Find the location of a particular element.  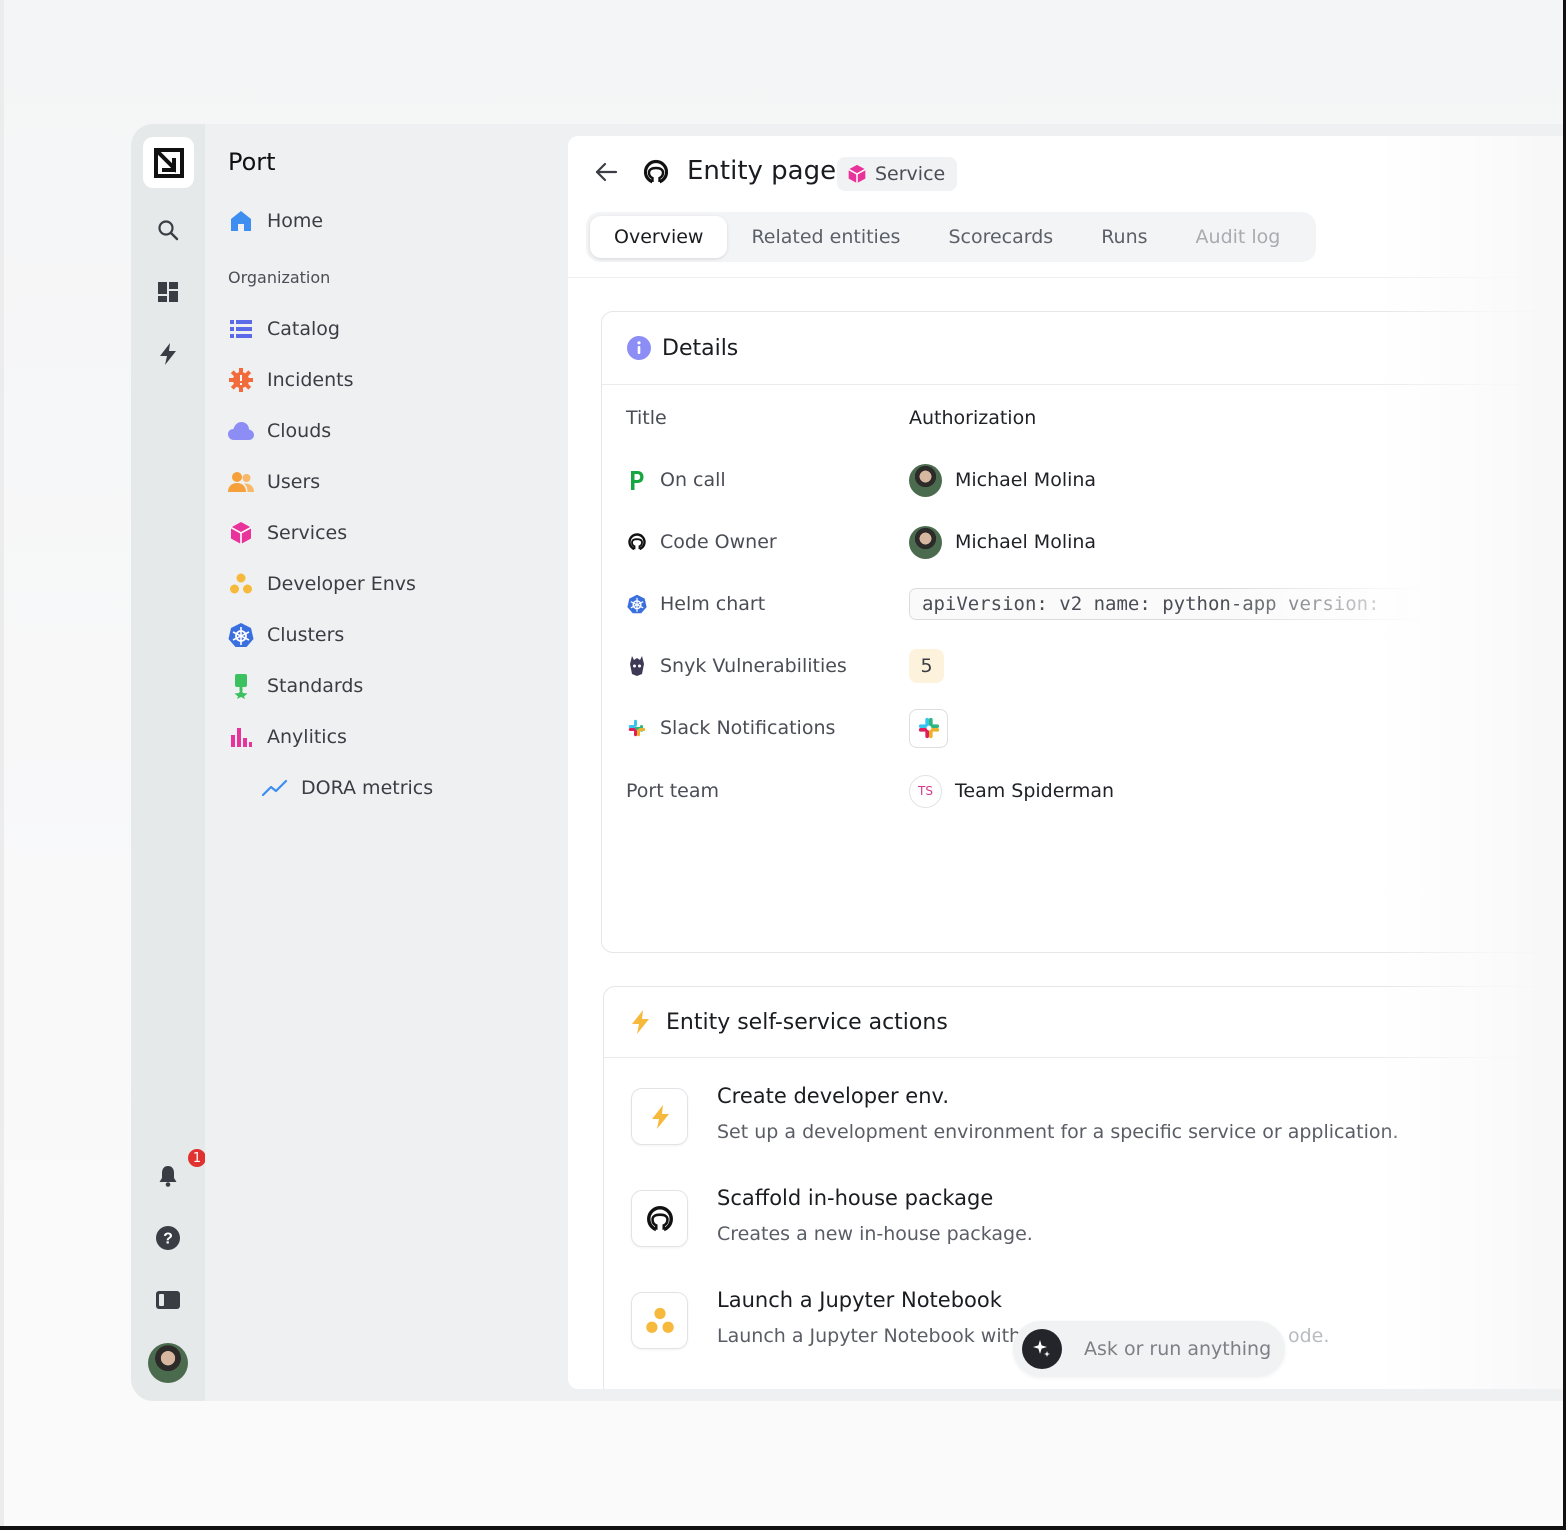

sidebar-item-label: Services is located at coordinates (307, 533).